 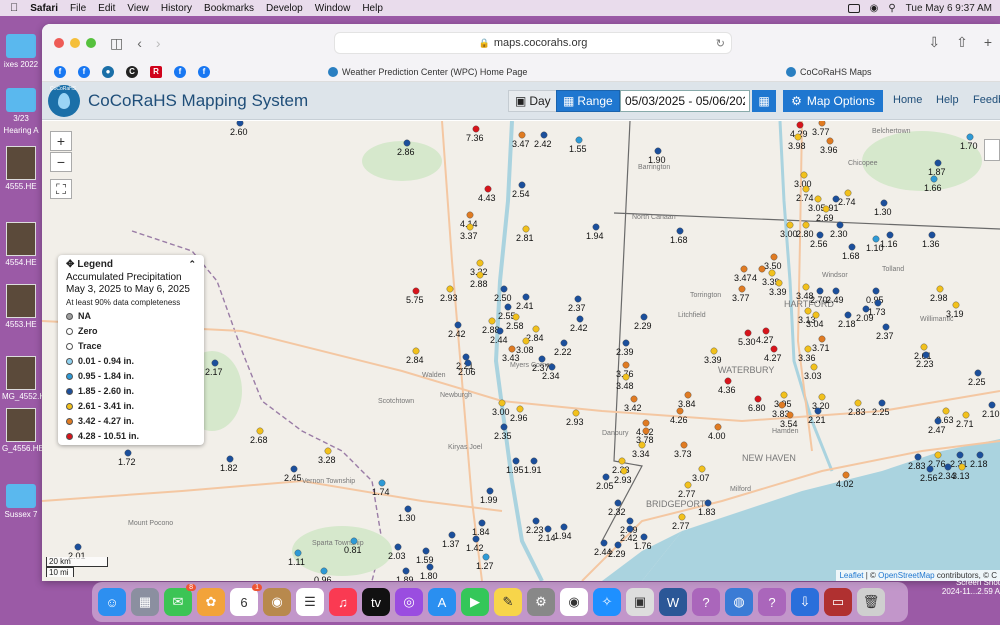 I want to click on menu-app-name: Safari, so click(x=44, y=8).